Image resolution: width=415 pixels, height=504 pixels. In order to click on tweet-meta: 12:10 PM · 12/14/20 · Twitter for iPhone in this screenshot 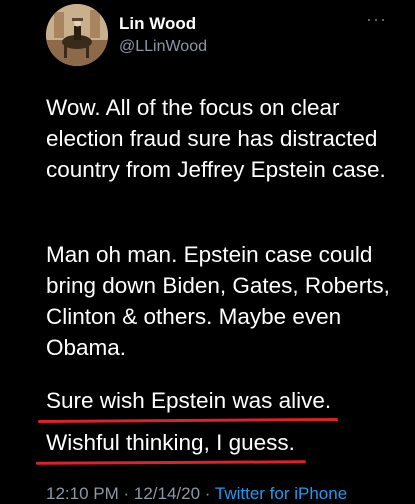, I will do `click(196, 494)`.